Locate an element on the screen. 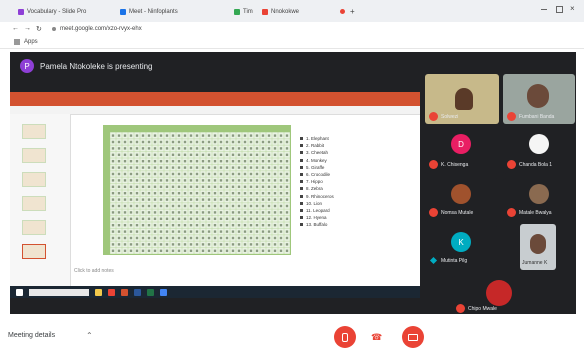  word-list-item: 8. Zebra is located at coordinates (330, 188).